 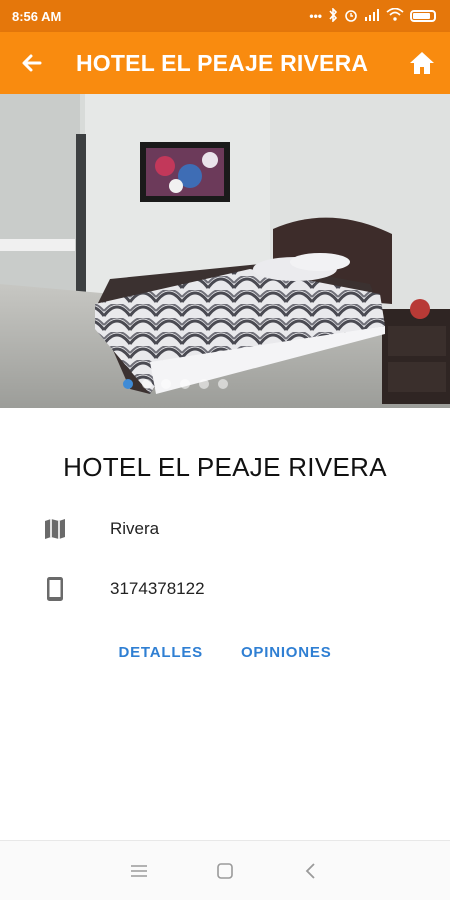 I want to click on menu-button, so click(x=139, y=871).